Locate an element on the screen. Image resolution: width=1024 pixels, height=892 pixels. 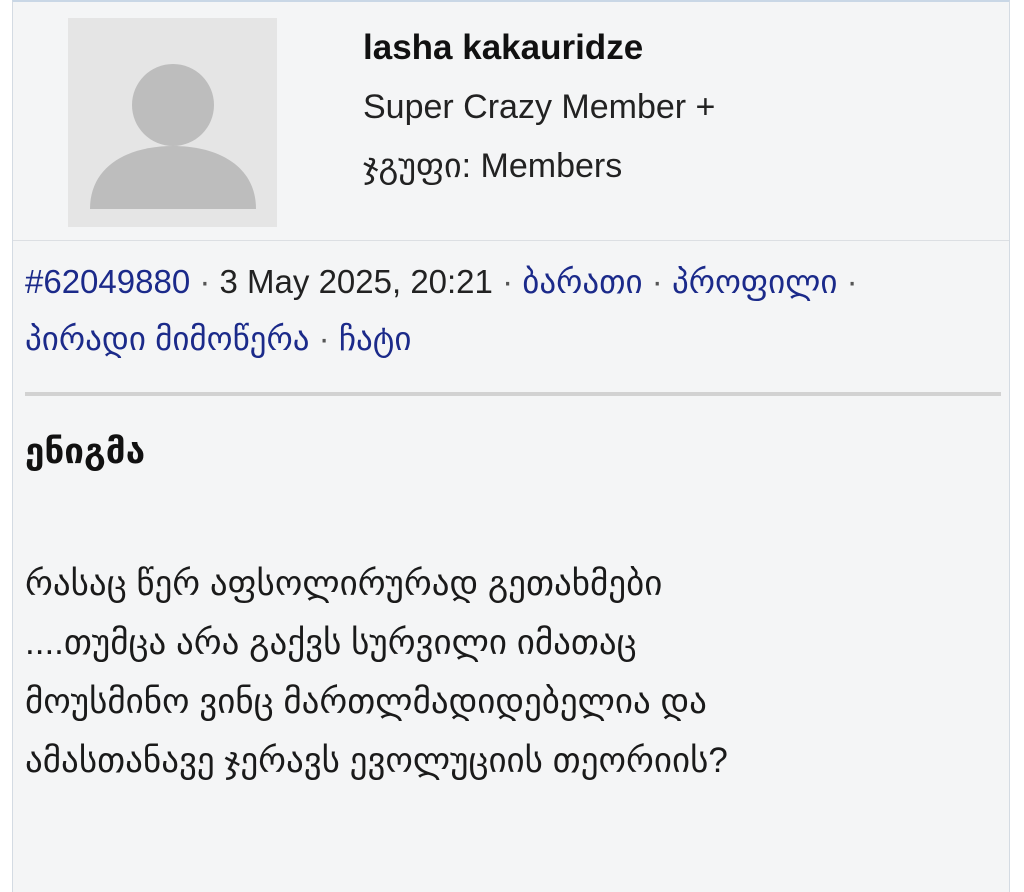
header-divider is located at coordinates (511, 240).